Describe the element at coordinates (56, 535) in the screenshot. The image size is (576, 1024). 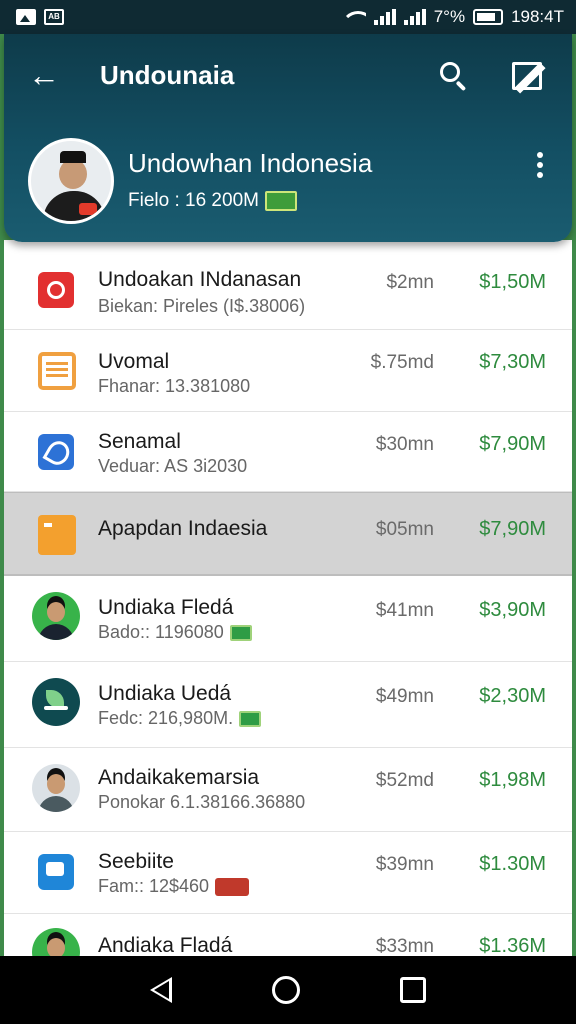
I see `folder-icon` at that location.